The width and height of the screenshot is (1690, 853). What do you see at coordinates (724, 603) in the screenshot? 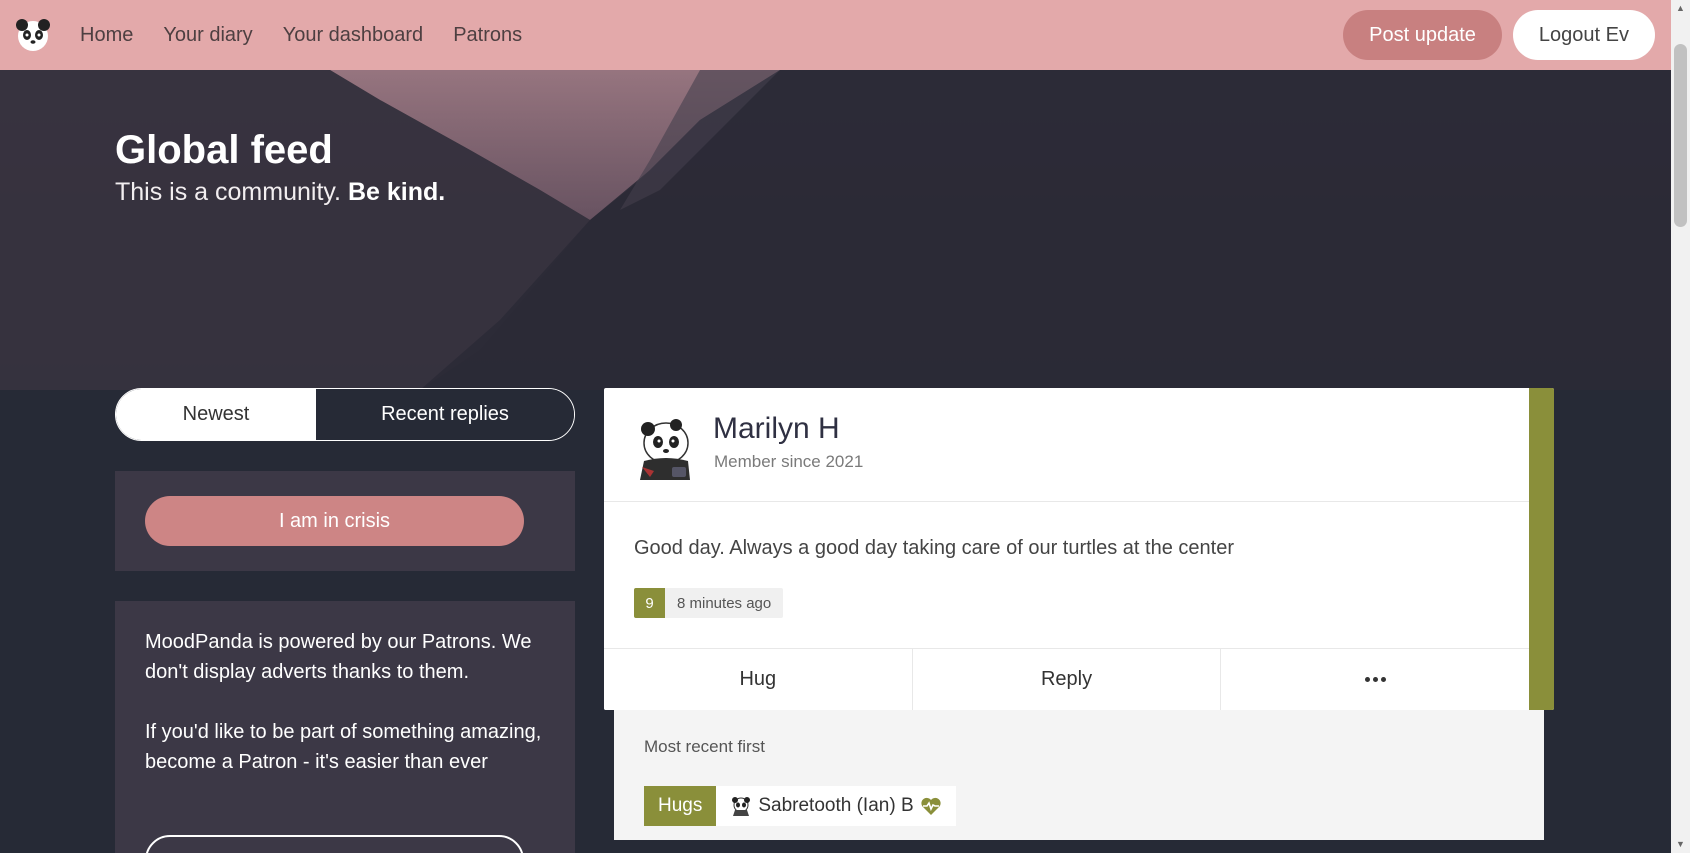
I see `post-timestamp: 8 minutes ago` at bounding box center [724, 603].